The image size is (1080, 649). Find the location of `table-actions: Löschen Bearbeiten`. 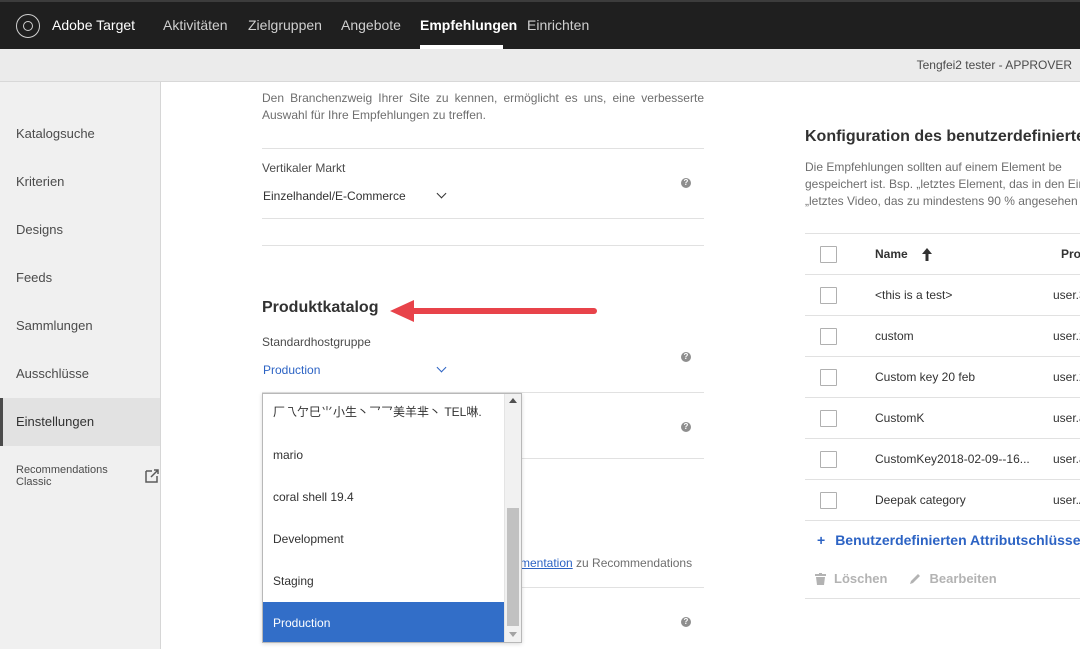

table-actions: Löschen Bearbeiten is located at coordinates (906, 578).